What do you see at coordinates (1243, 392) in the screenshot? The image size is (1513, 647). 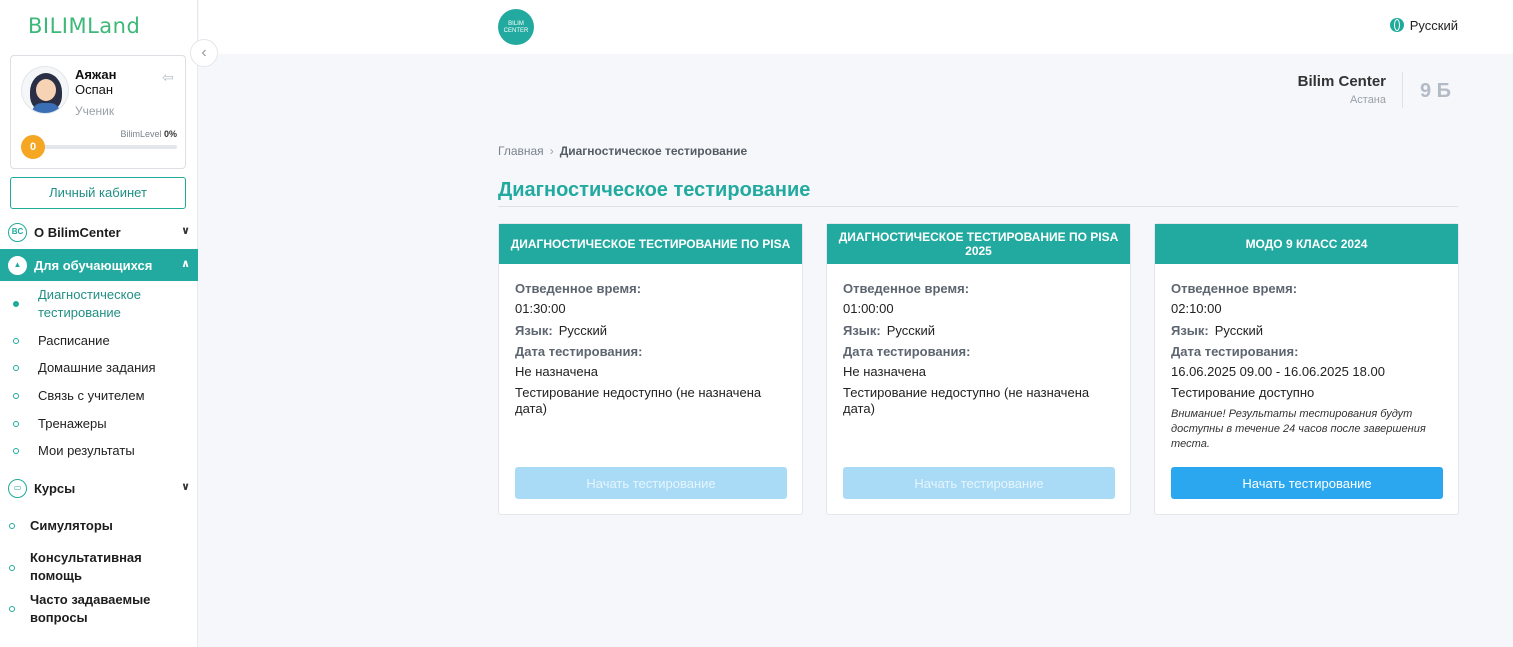 I see `test-status: Тестирование доступно` at bounding box center [1243, 392].